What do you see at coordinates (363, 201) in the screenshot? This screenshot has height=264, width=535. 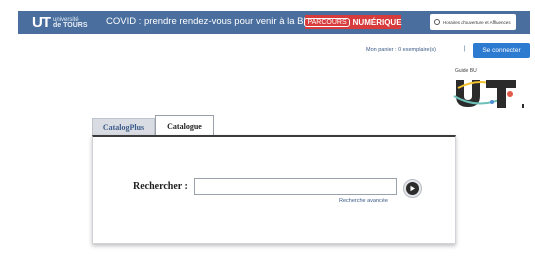 I see `advanced-search-link: Recherche avancée` at bounding box center [363, 201].